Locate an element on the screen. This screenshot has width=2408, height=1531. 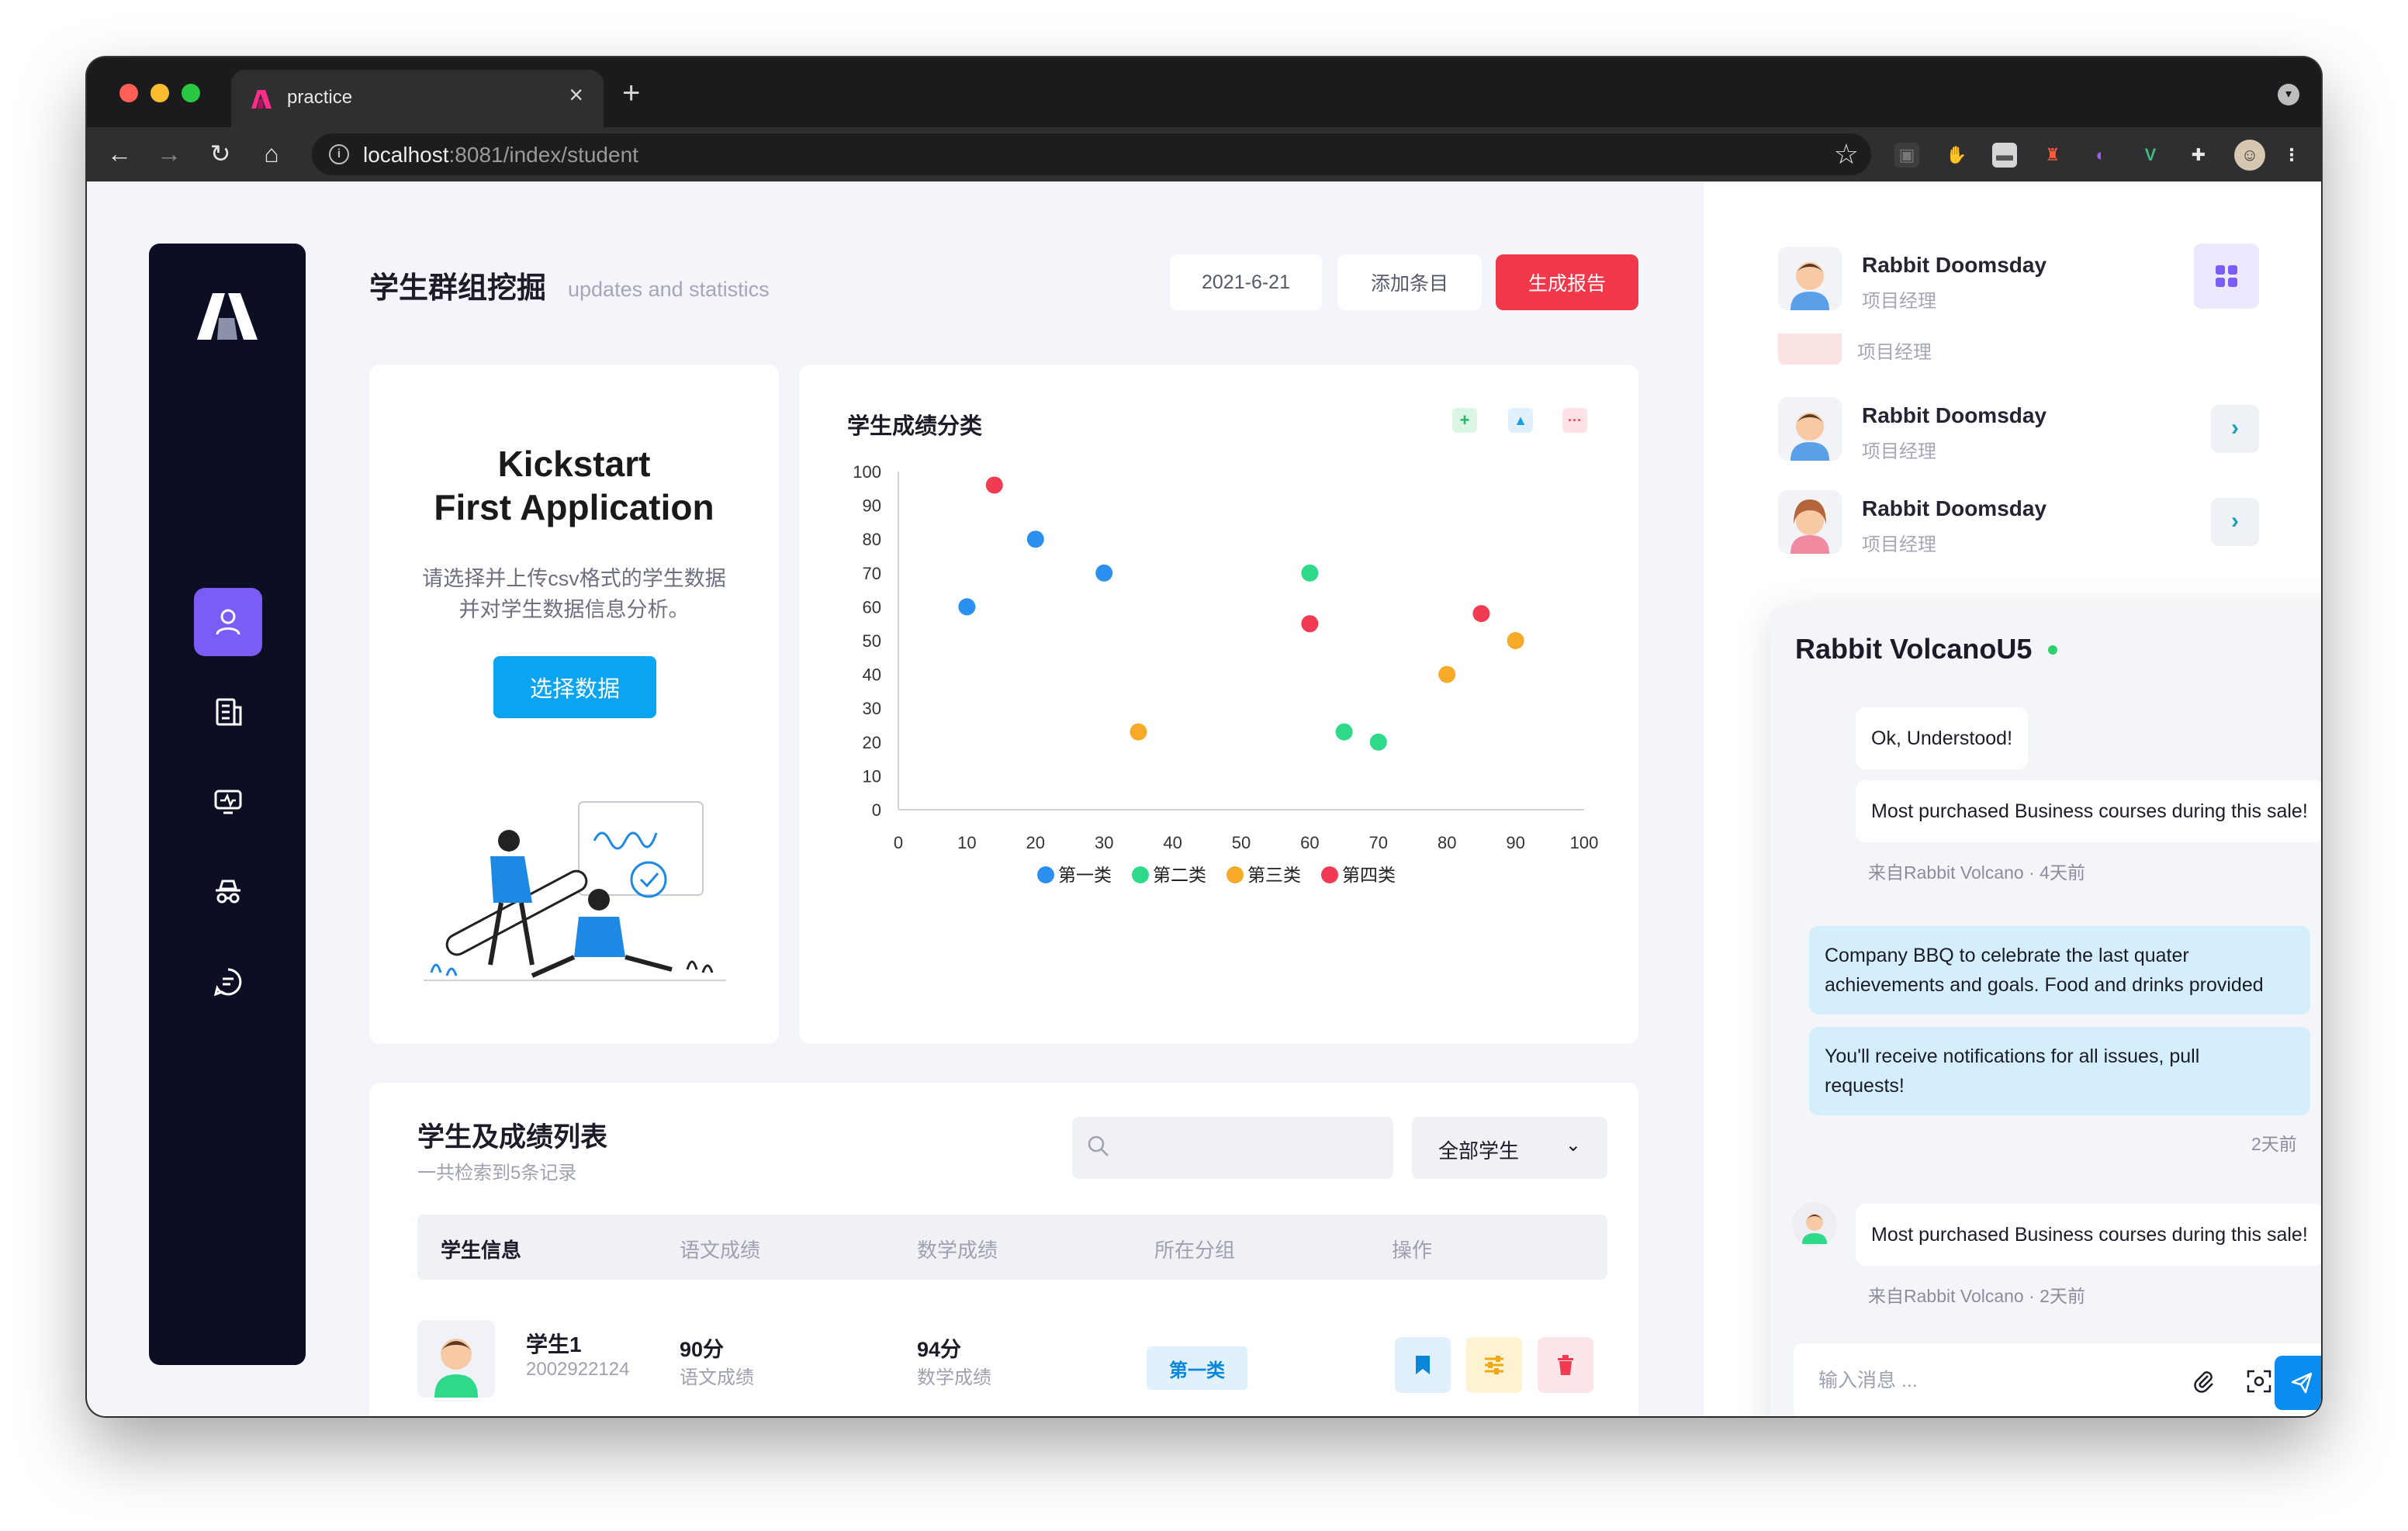
forward-icon: → is located at coordinates (169, 153).